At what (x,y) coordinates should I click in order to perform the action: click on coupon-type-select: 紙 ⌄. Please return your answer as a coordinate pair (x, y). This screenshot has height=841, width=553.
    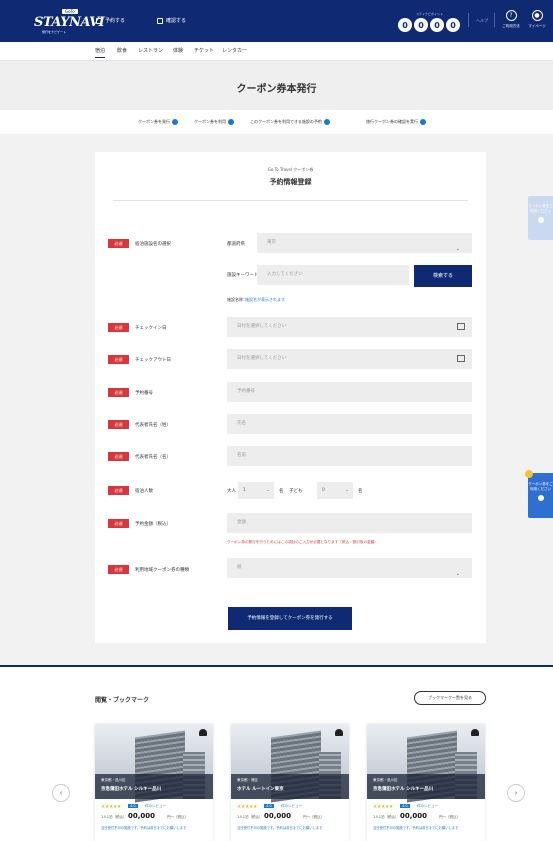
    Looking at the image, I should click on (349, 568).